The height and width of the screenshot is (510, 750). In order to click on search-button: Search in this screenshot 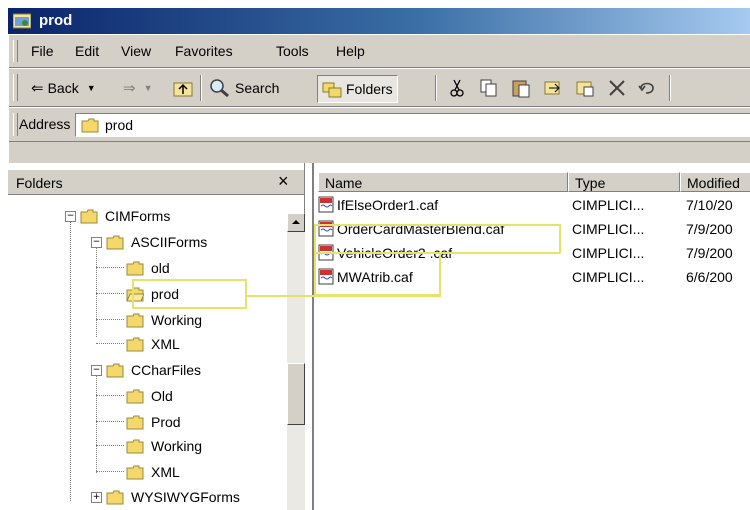, I will do `click(244, 88)`.